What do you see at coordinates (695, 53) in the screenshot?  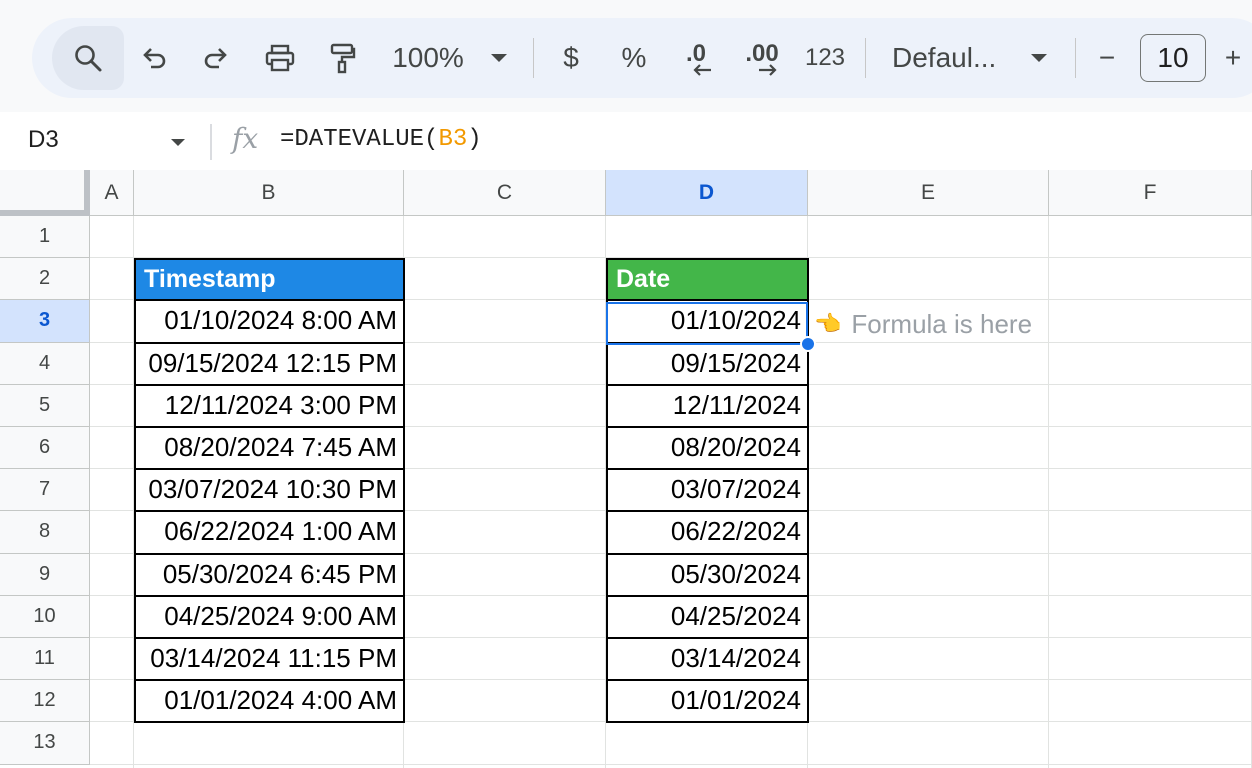 I see `decrease-decimal-label: .0` at bounding box center [695, 53].